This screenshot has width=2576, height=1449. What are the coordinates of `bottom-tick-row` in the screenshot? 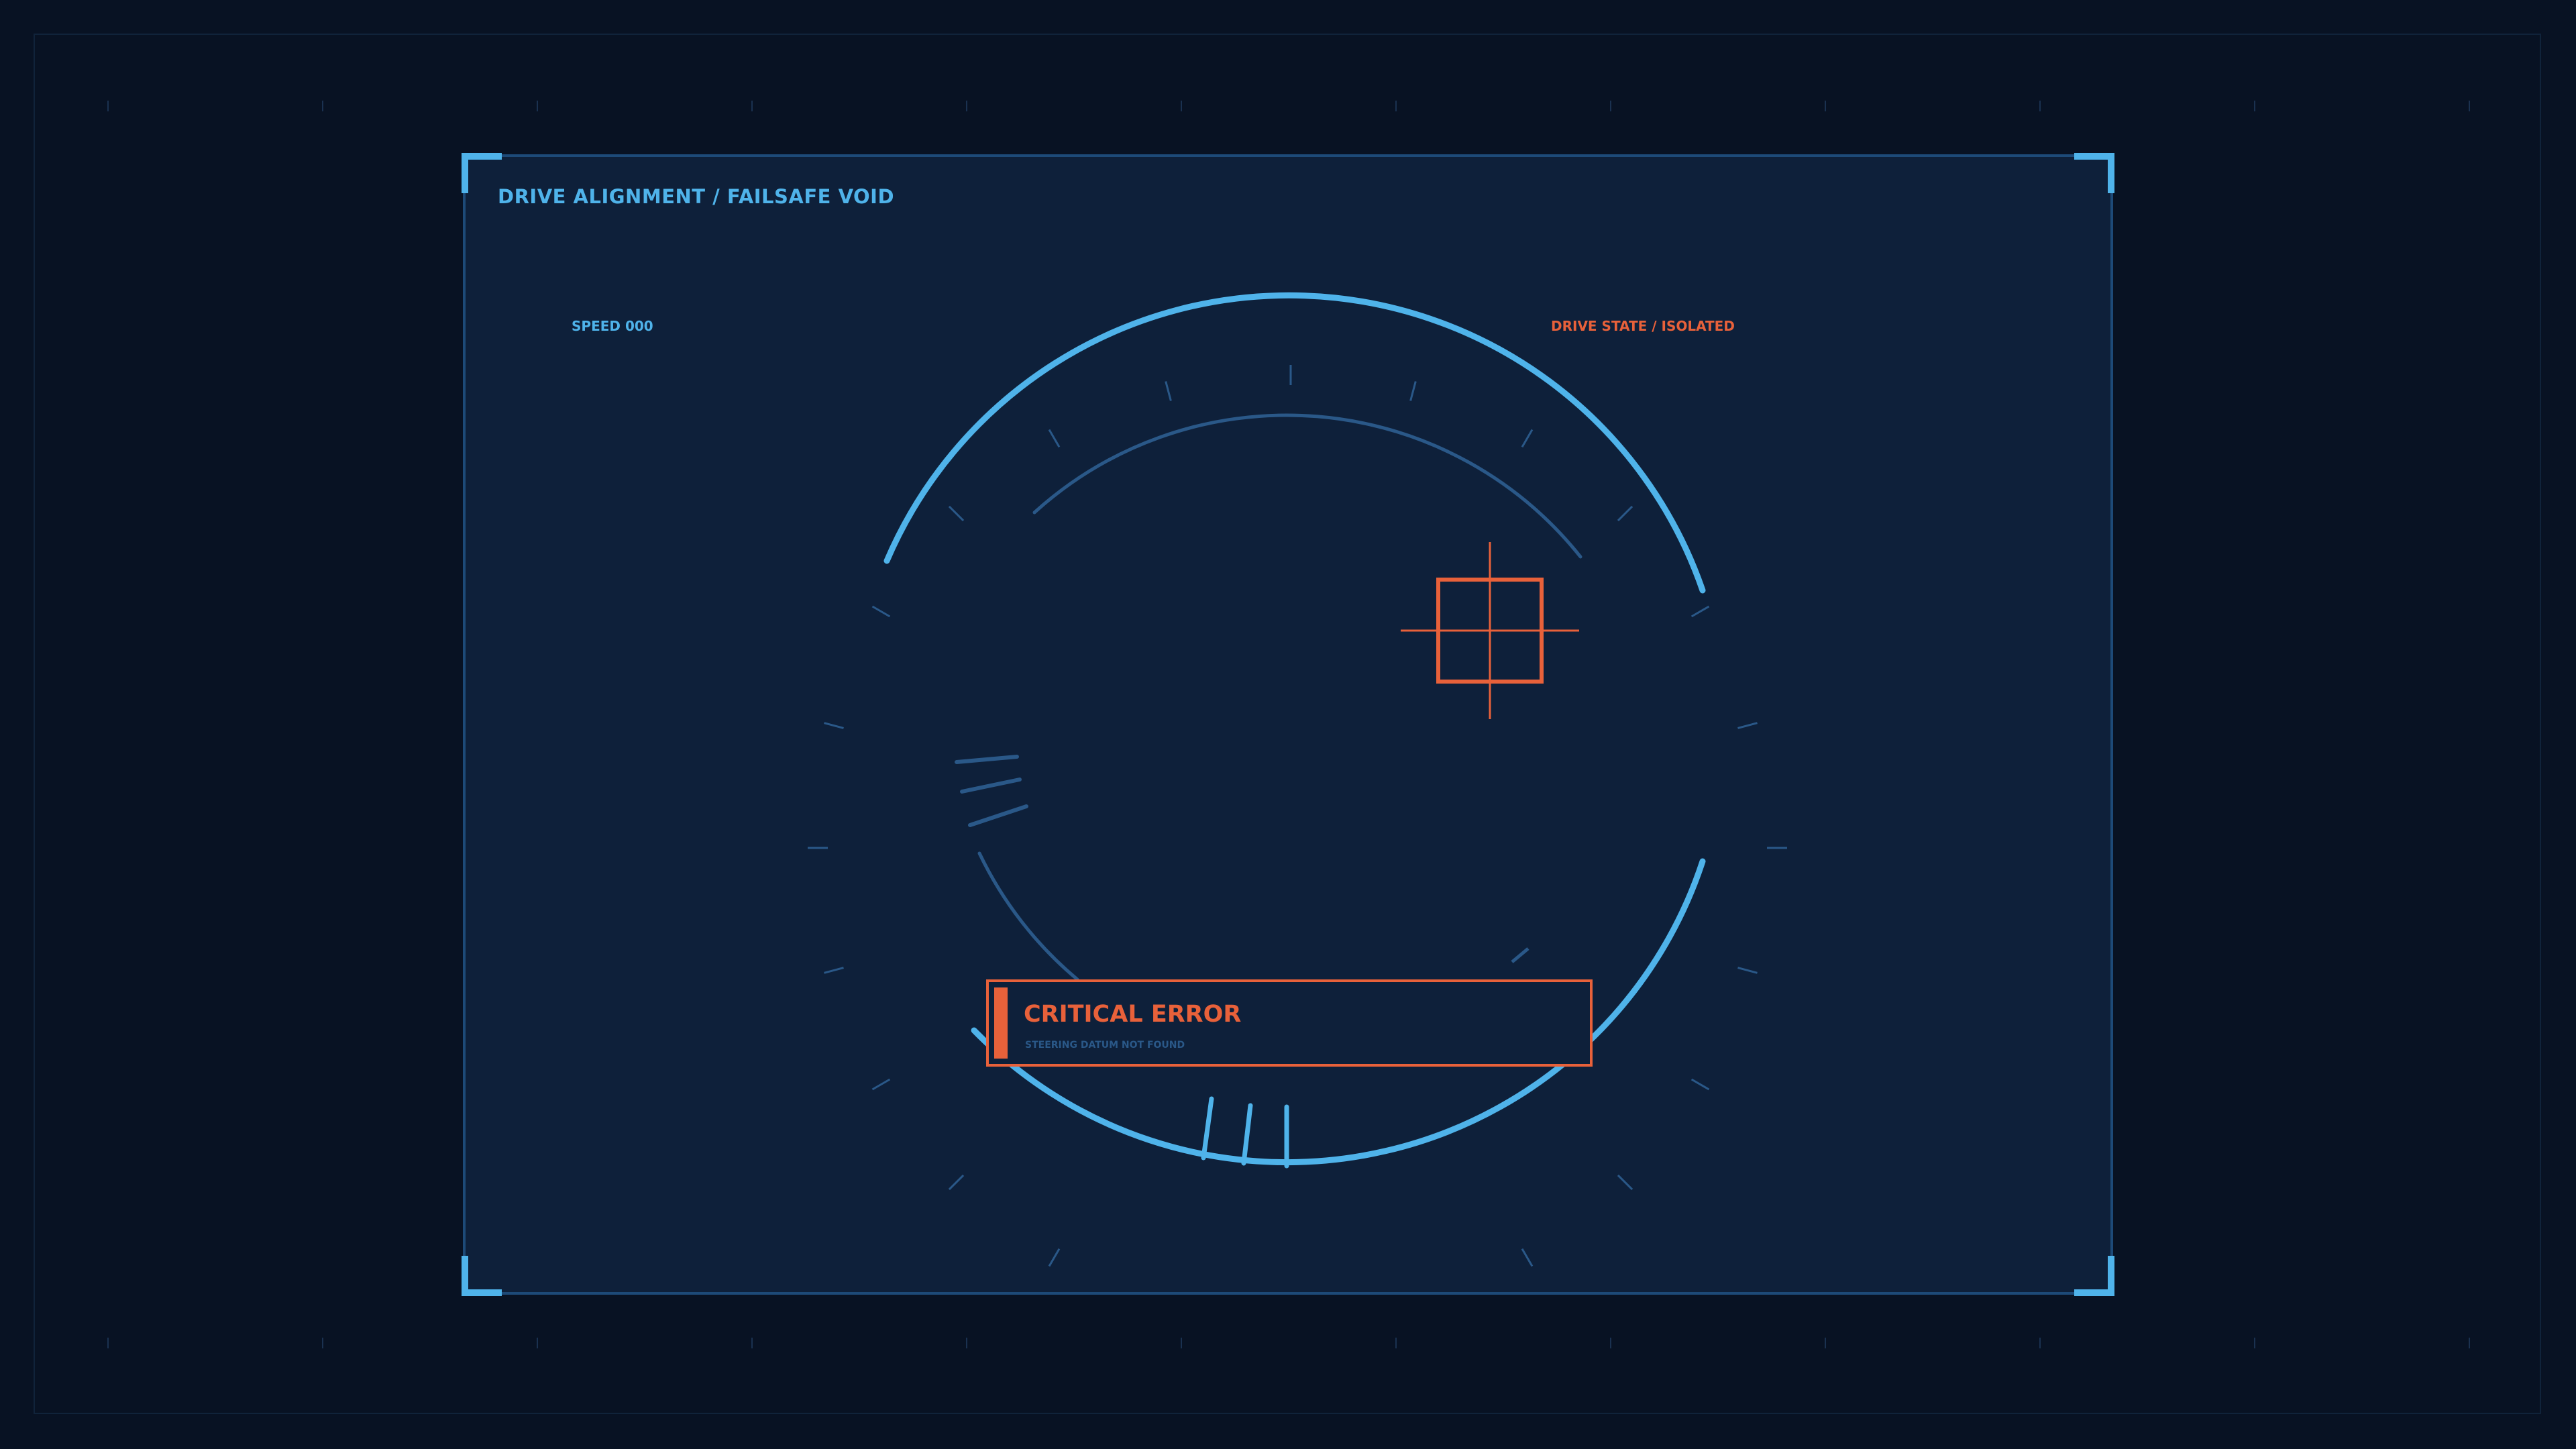 It's located at (1288, 1344).